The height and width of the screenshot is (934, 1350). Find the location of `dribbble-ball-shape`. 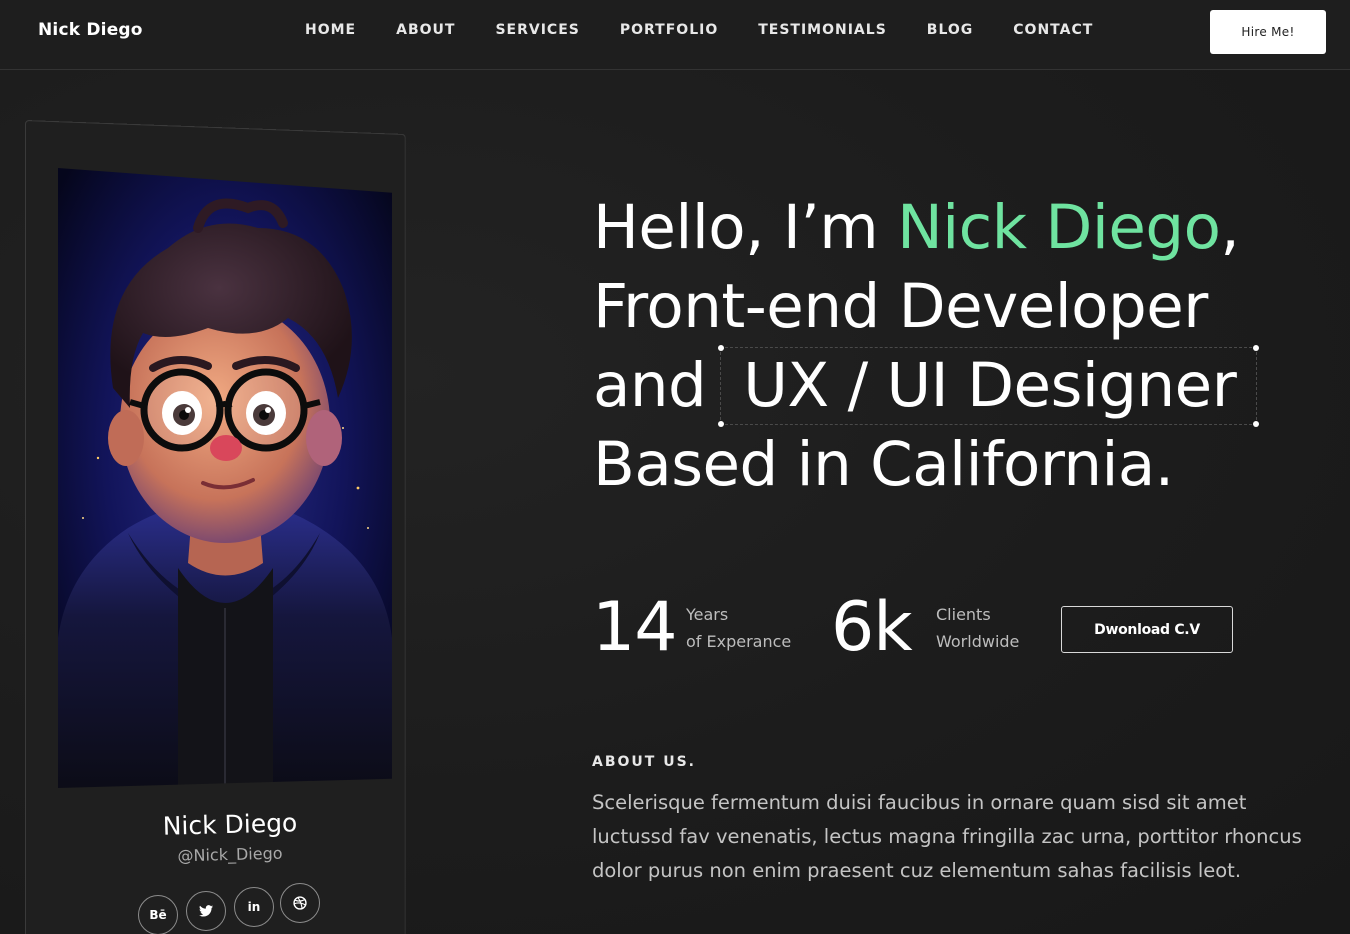

dribbble-ball-shape is located at coordinates (300, 903).